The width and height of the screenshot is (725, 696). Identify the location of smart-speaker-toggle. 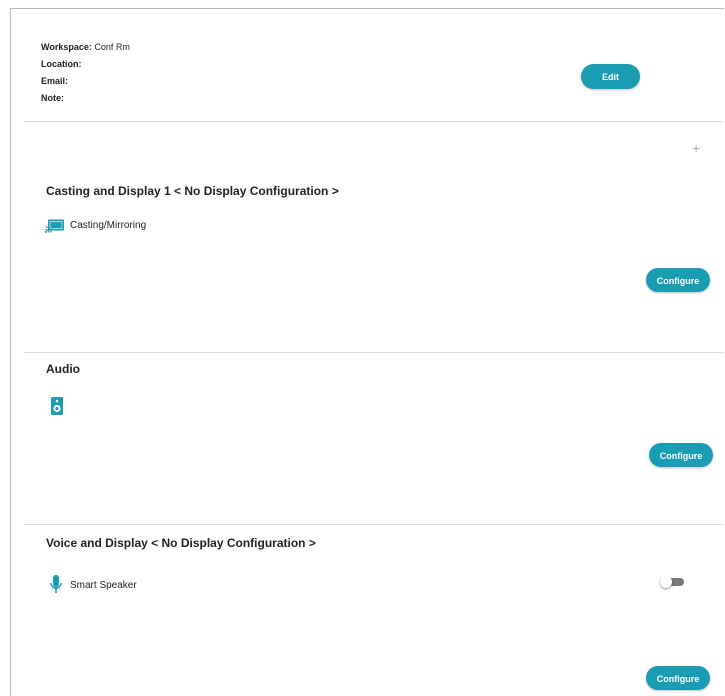
(672, 582).